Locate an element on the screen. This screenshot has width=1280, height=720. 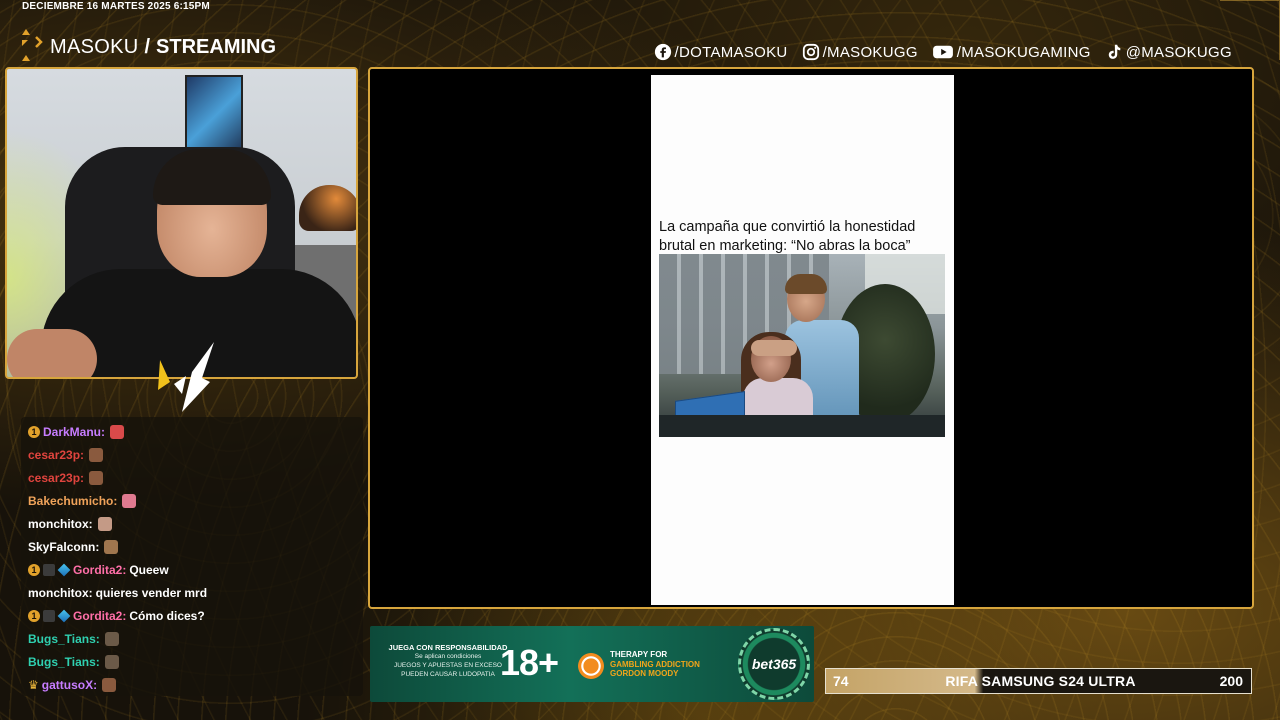
webcam-streamer-arm is located at coordinates (52, 353).